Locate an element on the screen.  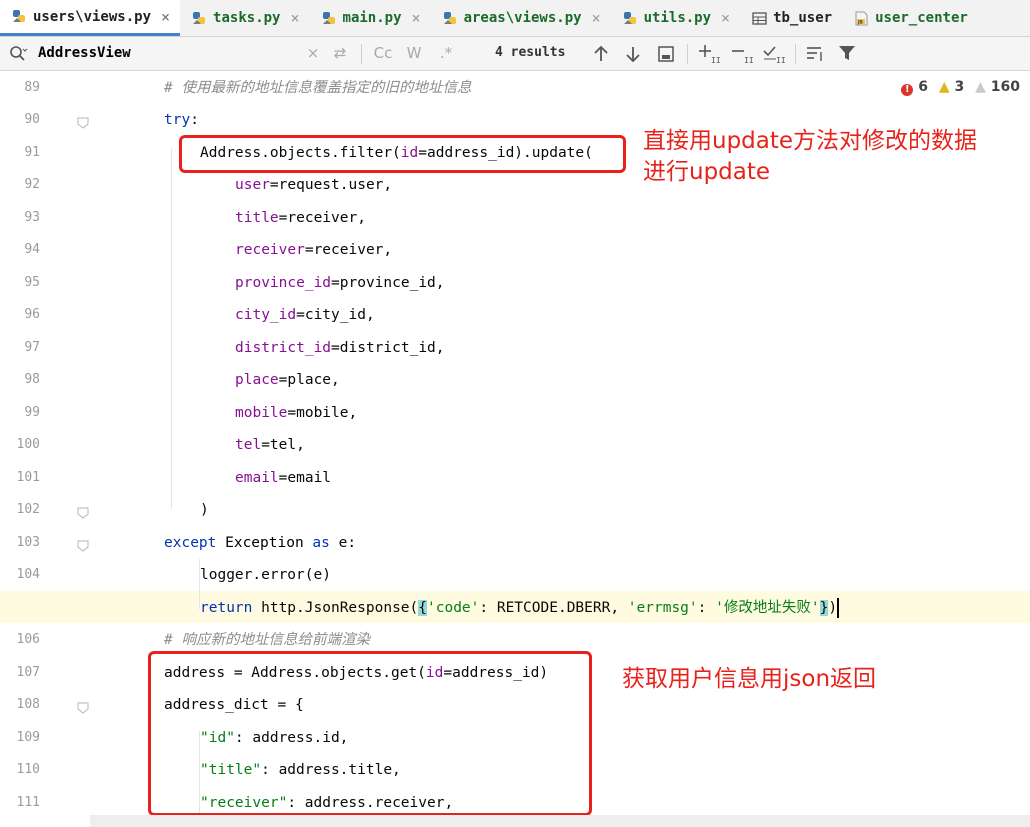
text-caret is located at coordinates (838, 608).